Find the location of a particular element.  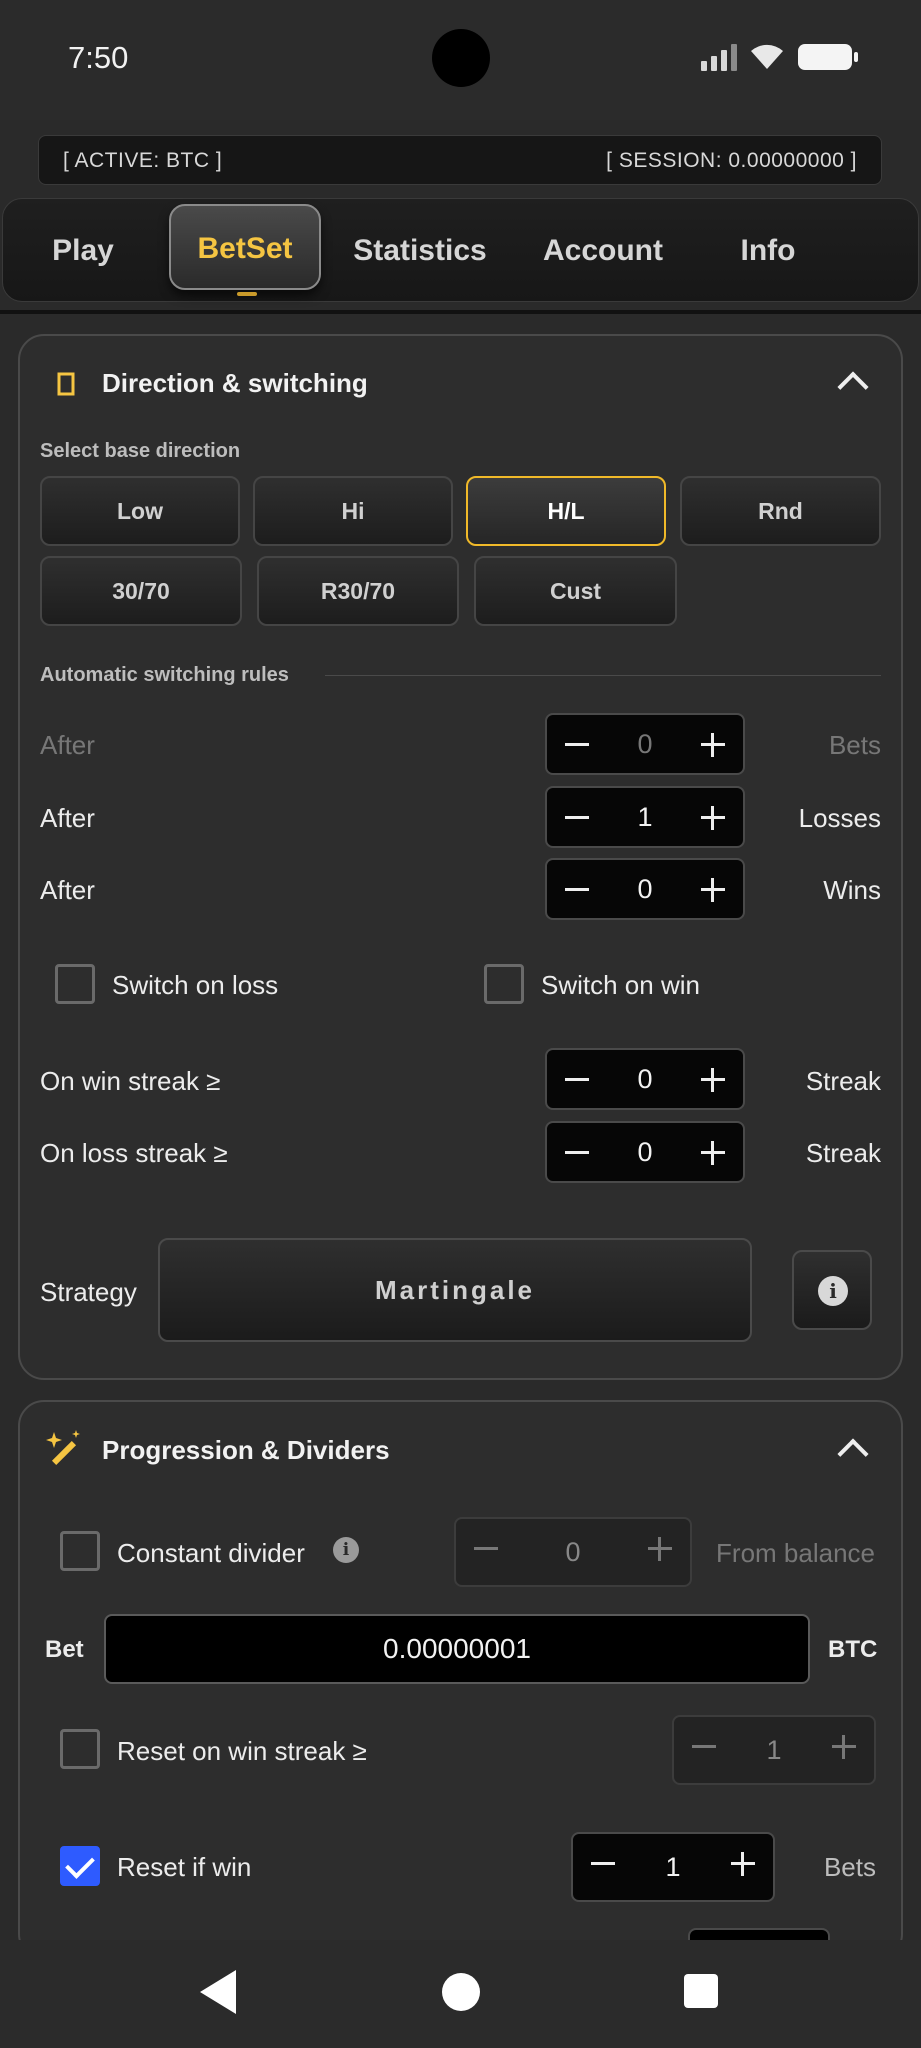

constant-divider-checkbox is located at coordinates (80, 1551).